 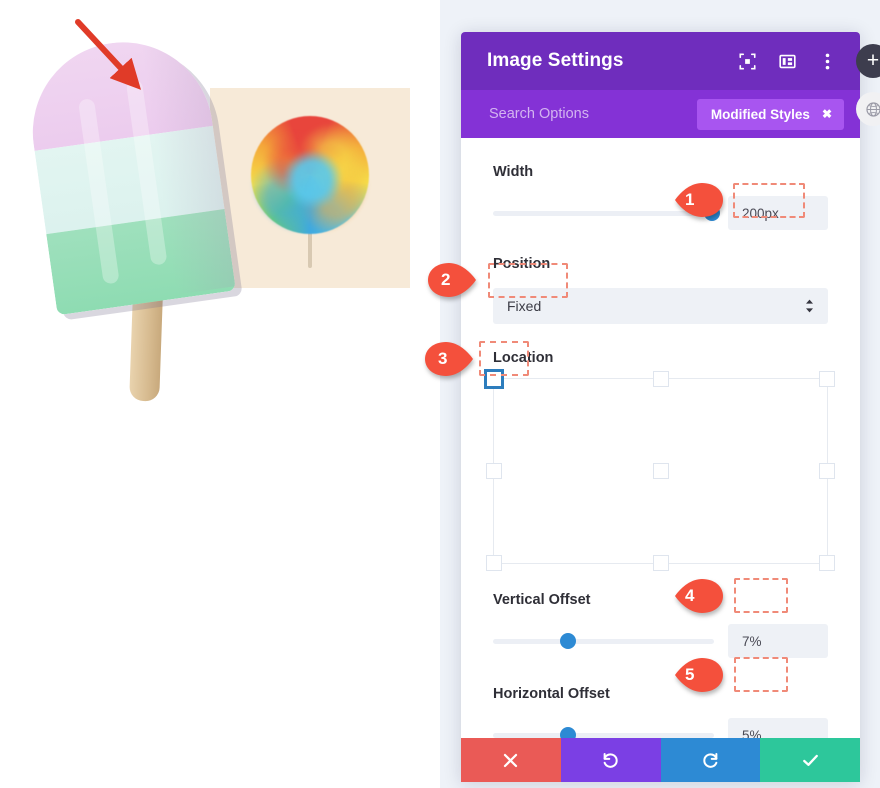 I want to click on position-value: Fixed, so click(x=524, y=306).